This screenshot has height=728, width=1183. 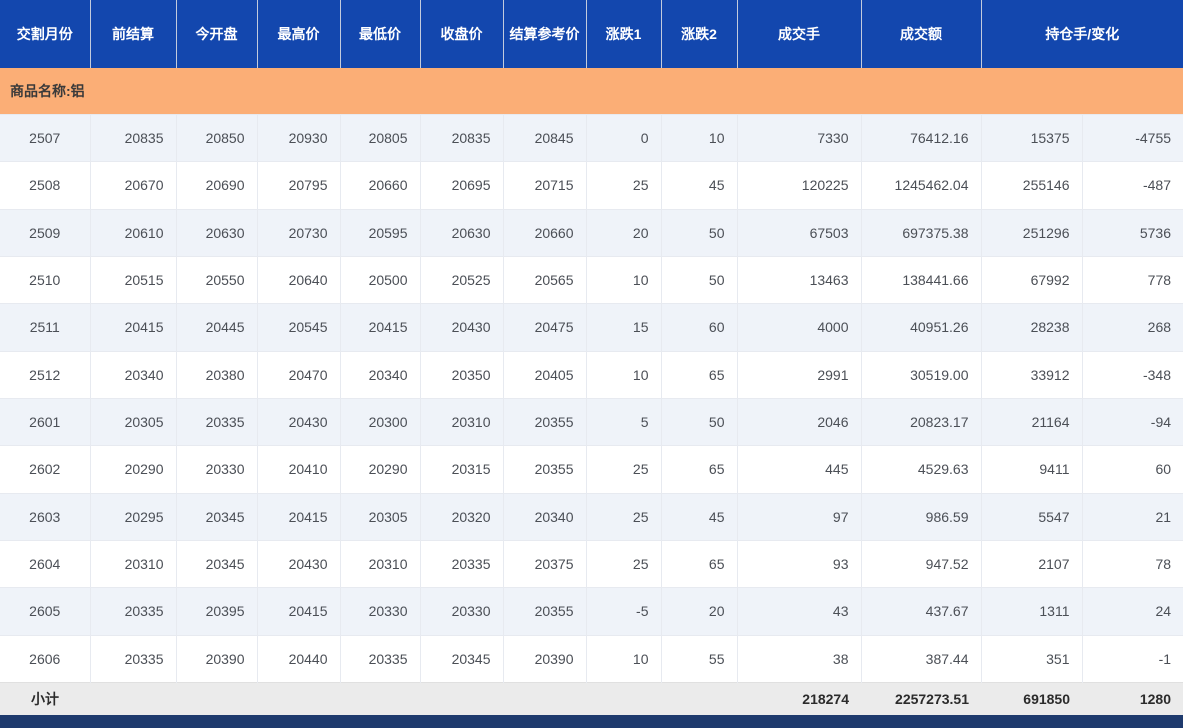 What do you see at coordinates (380, 516) in the screenshot?
I see `cell-low-price: 20305` at bounding box center [380, 516].